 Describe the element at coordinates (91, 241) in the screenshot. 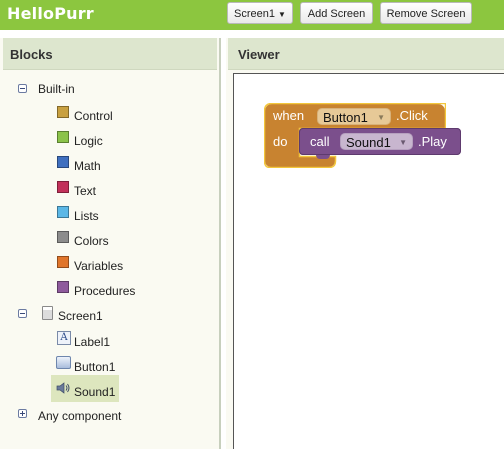

I see `tree-item-colors: Colors` at that location.